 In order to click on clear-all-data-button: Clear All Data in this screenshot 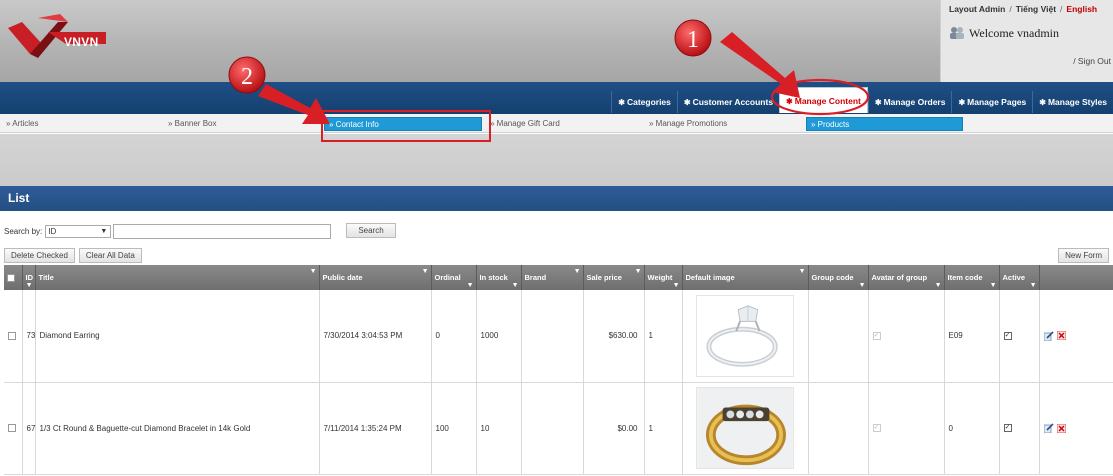, I will do `click(110, 255)`.